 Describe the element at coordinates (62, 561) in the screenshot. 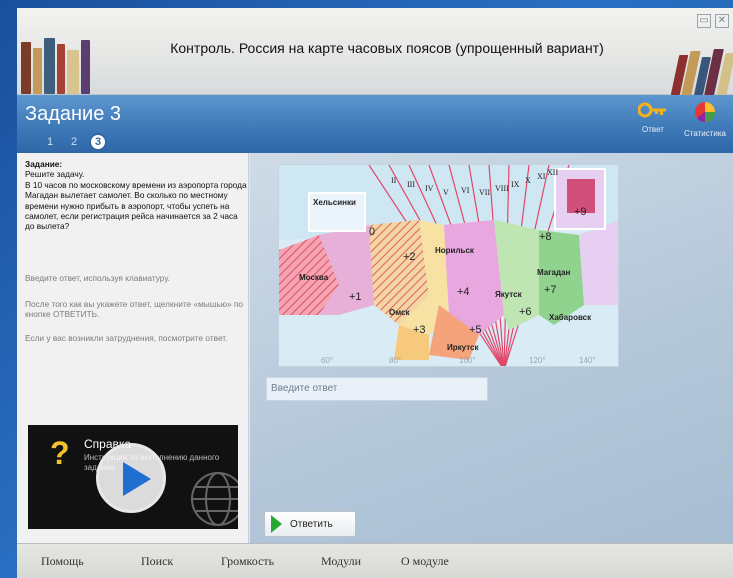

I see `menu-help: Помощь` at that location.